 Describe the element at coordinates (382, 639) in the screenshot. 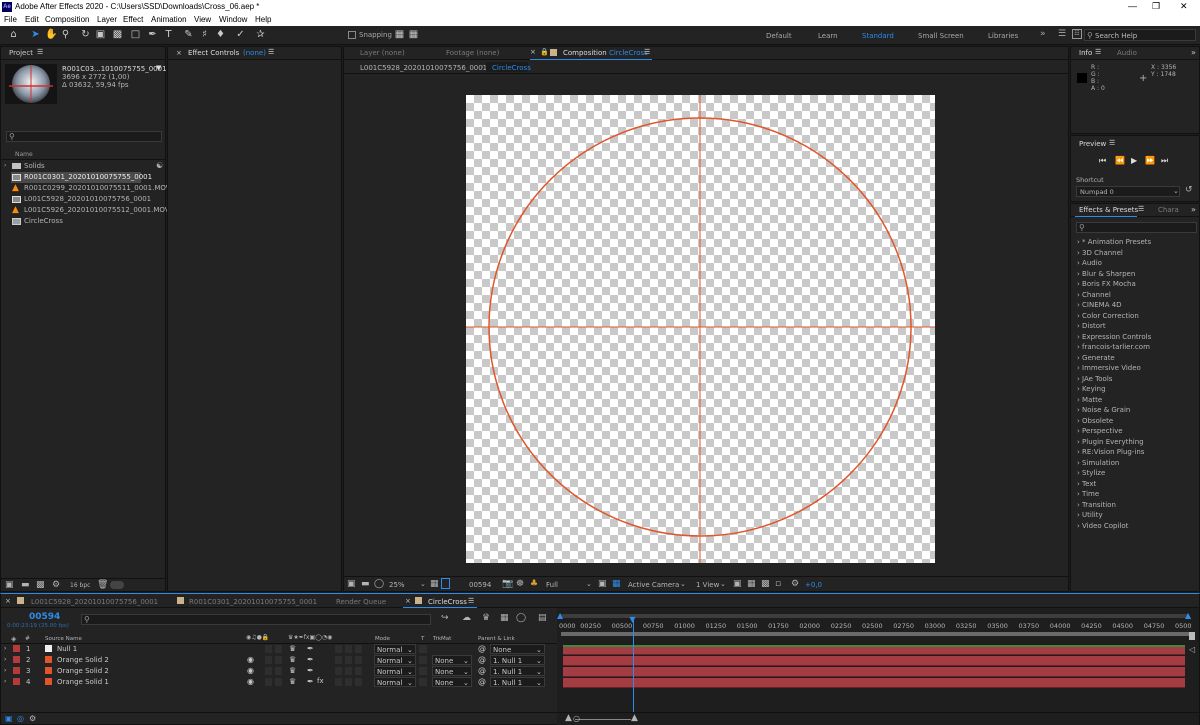

I see `column-mode: Mode` at that location.